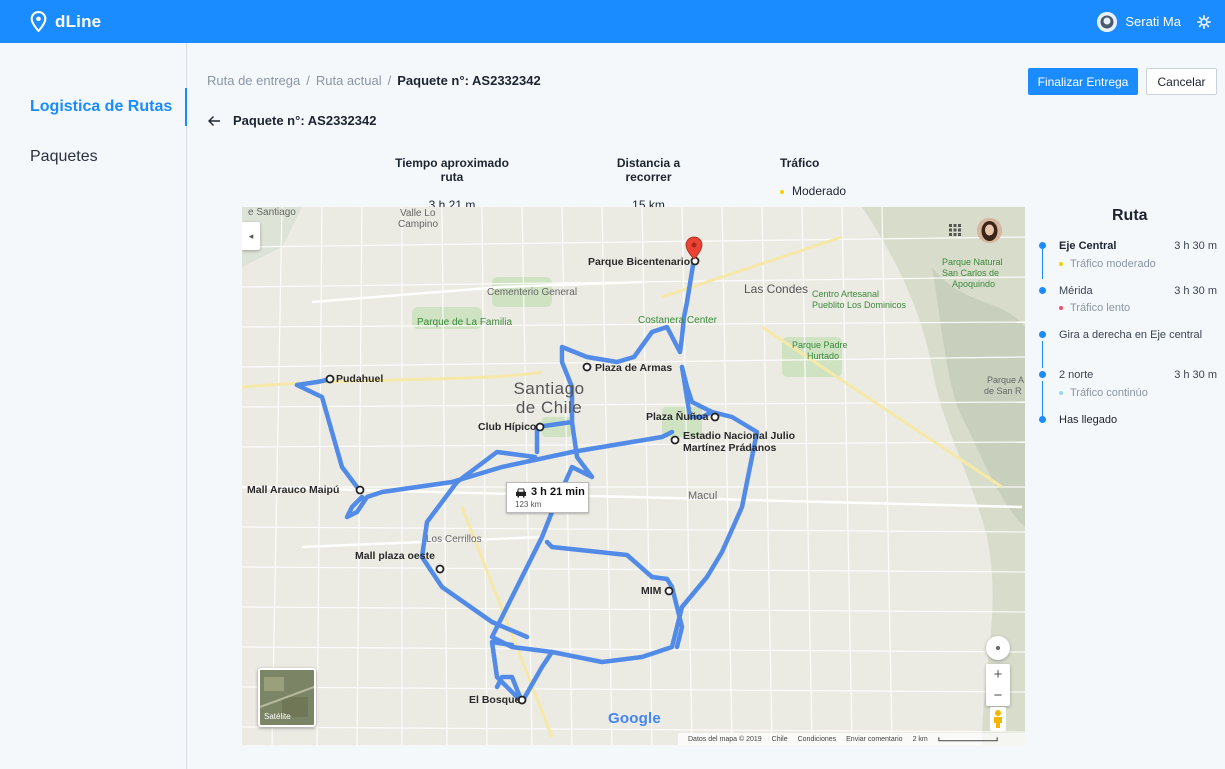 This screenshot has width=1225, height=769. Describe the element at coordinates (974, 284) in the screenshot. I see `map-label-parque-natural-3: Apoquindo` at that location.